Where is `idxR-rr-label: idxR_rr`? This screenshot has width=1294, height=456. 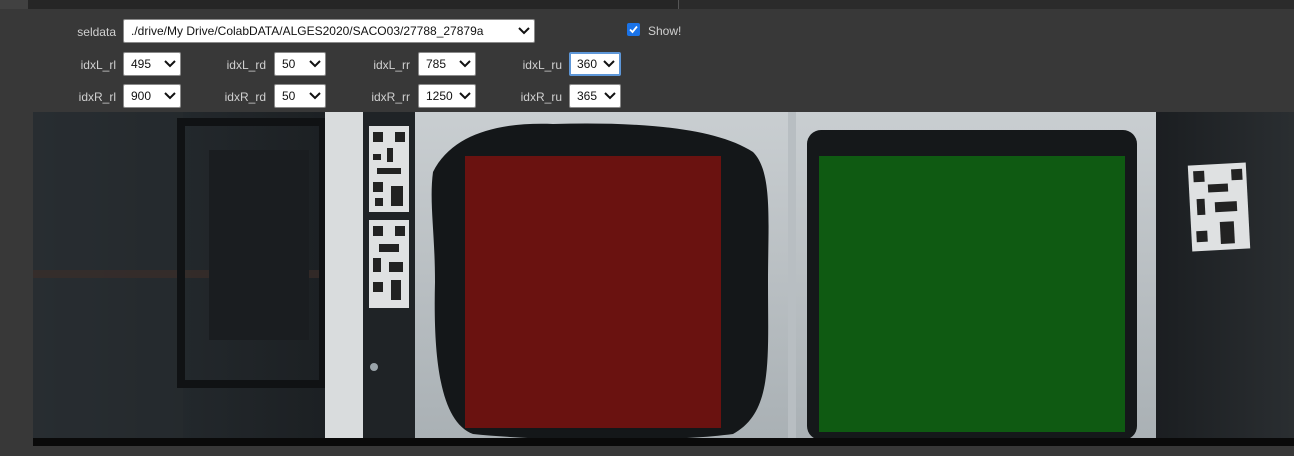
idxR-rr-label: idxR_rr is located at coordinates (390, 97).